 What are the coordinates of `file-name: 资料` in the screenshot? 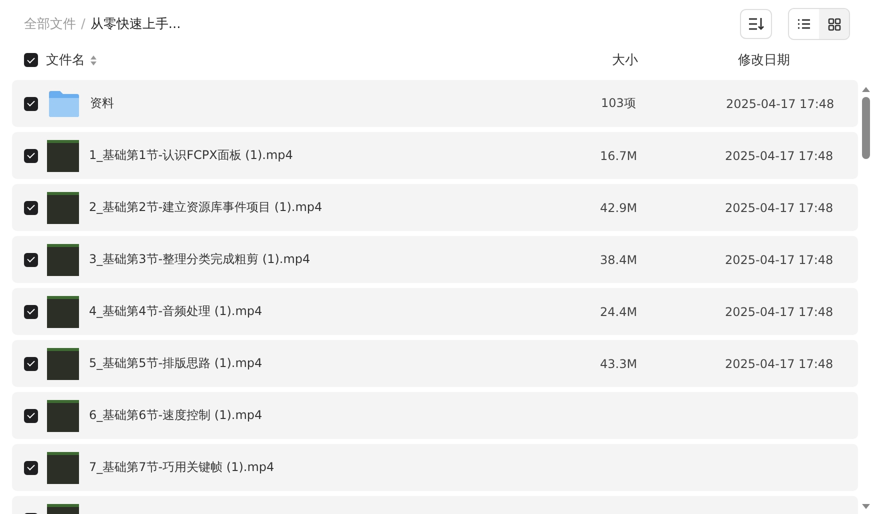 It's located at (345, 103).